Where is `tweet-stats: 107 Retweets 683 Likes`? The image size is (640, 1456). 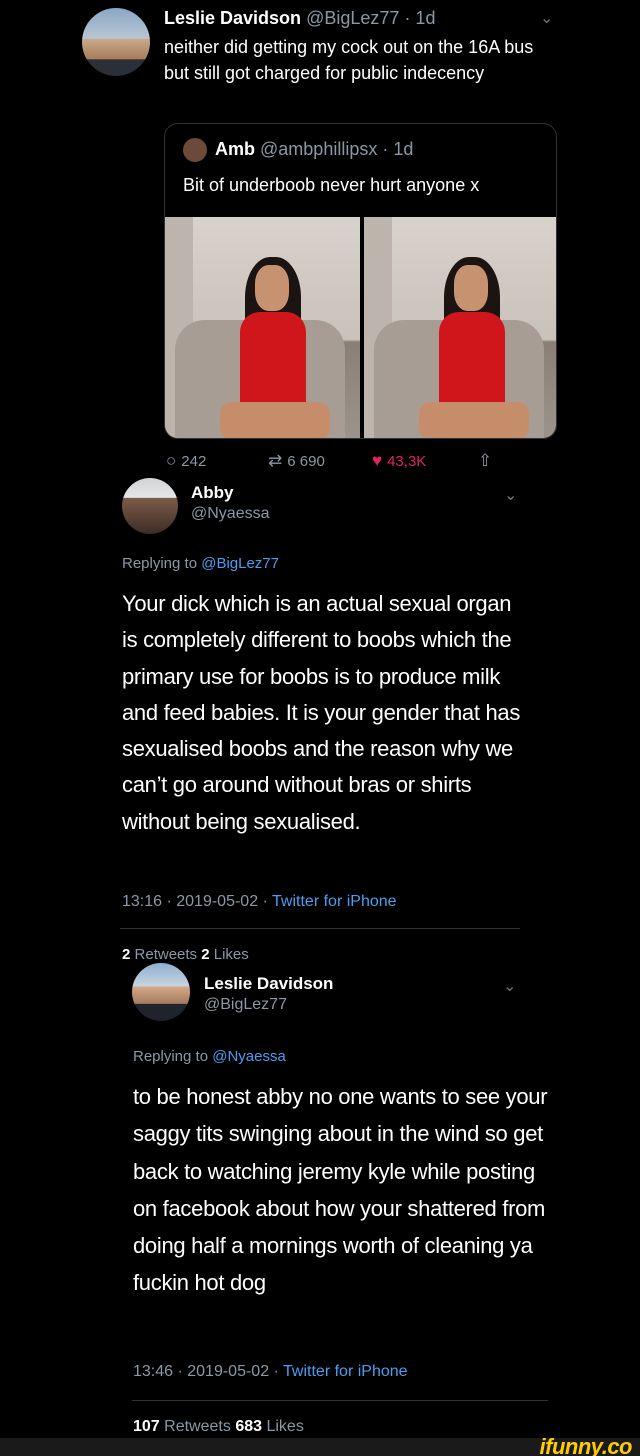 tweet-stats: 107 Retweets 683 Likes is located at coordinates (218, 1427).